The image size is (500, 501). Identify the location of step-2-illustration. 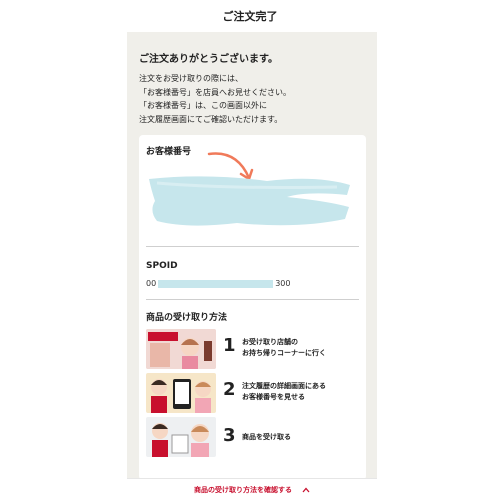
(181, 393).